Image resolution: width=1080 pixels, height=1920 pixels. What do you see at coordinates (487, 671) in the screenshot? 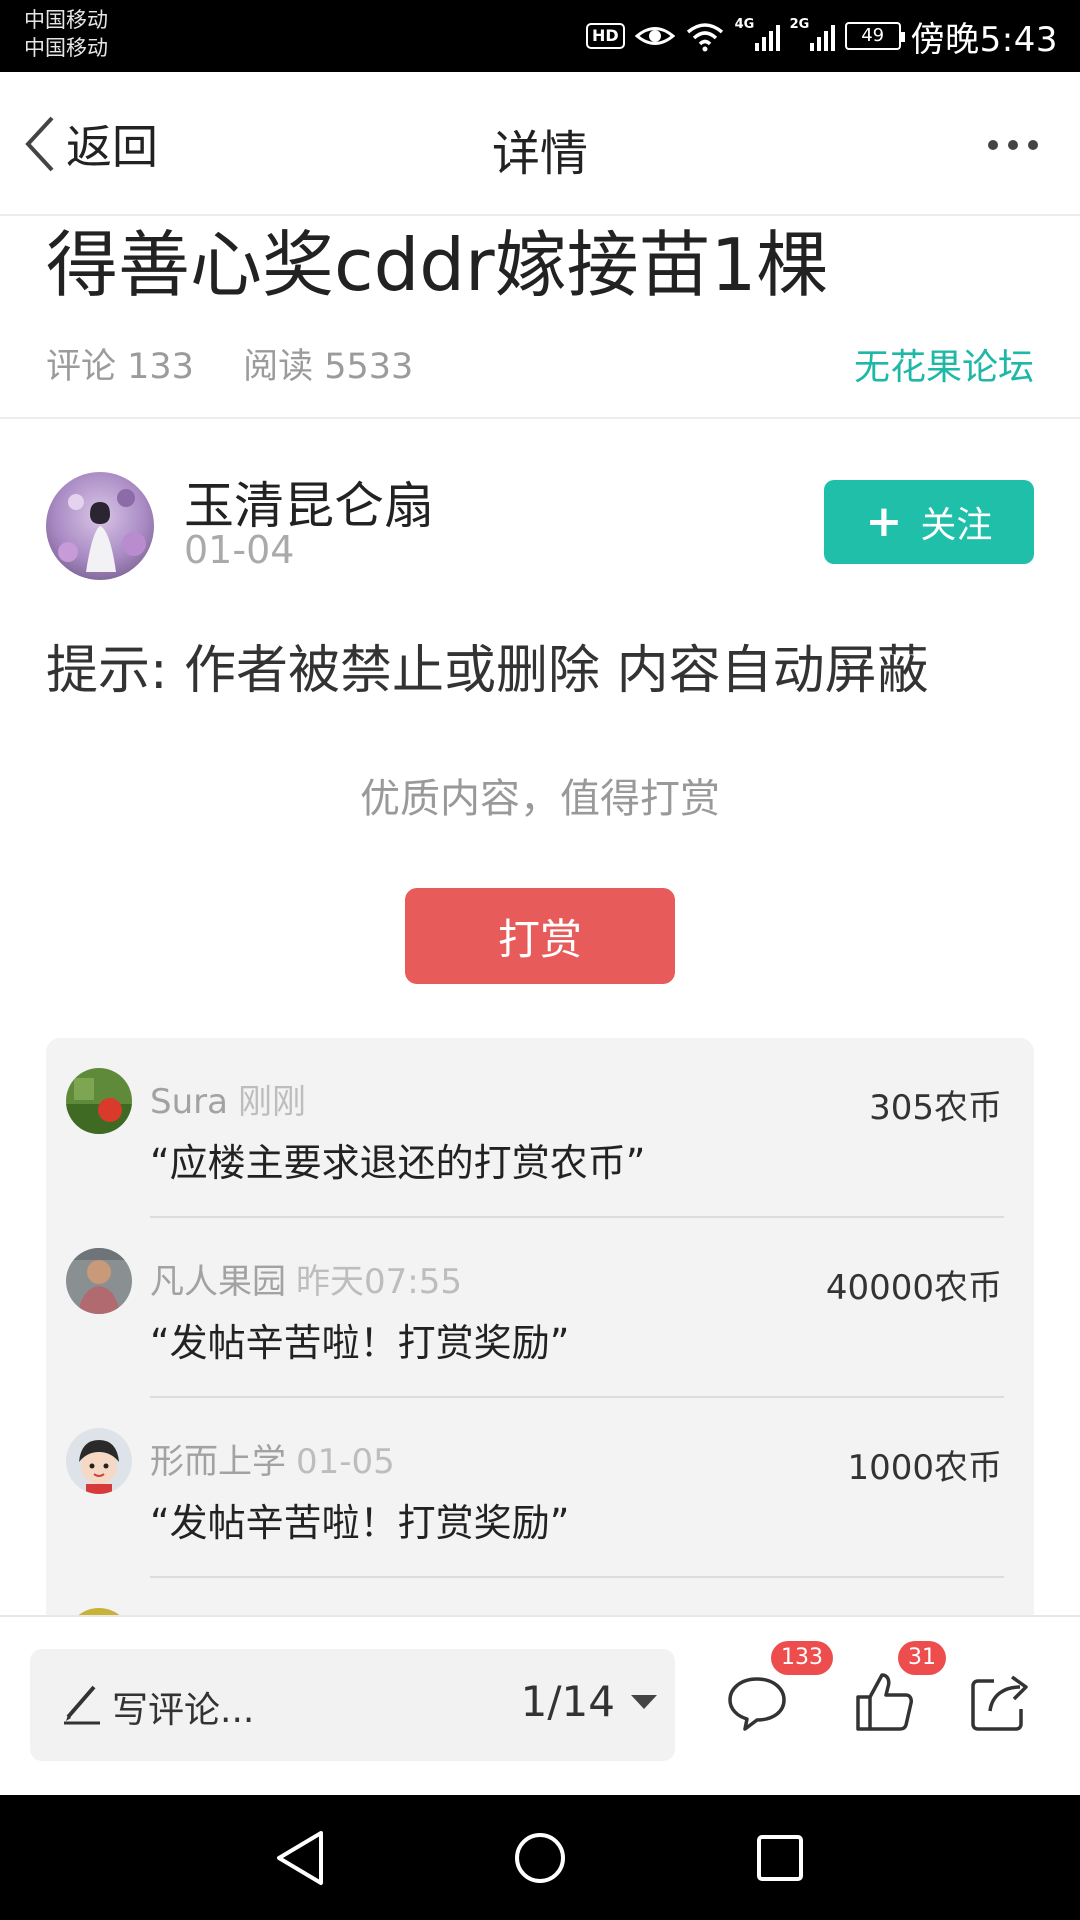
I see `blocked-notice: 提示: 作者被禁止或删除 内容自动屏蔽` at bounding box center [487, 671].